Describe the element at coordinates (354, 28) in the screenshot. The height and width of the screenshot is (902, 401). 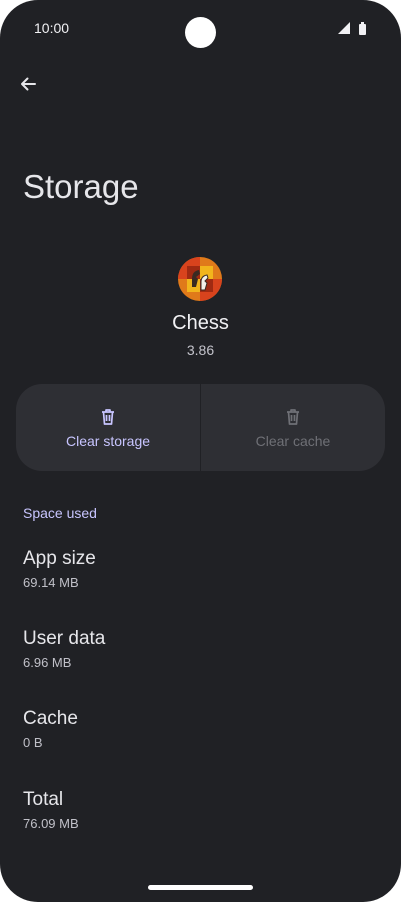
I see `status-icons` at that location.